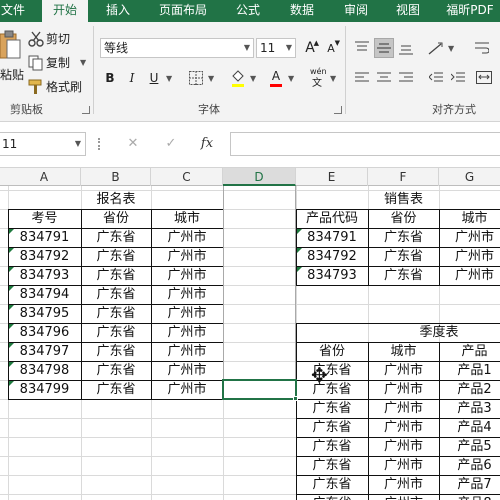 The image size is (500, 500). I want to click on cancel-button: ✕, so click(133, 144).